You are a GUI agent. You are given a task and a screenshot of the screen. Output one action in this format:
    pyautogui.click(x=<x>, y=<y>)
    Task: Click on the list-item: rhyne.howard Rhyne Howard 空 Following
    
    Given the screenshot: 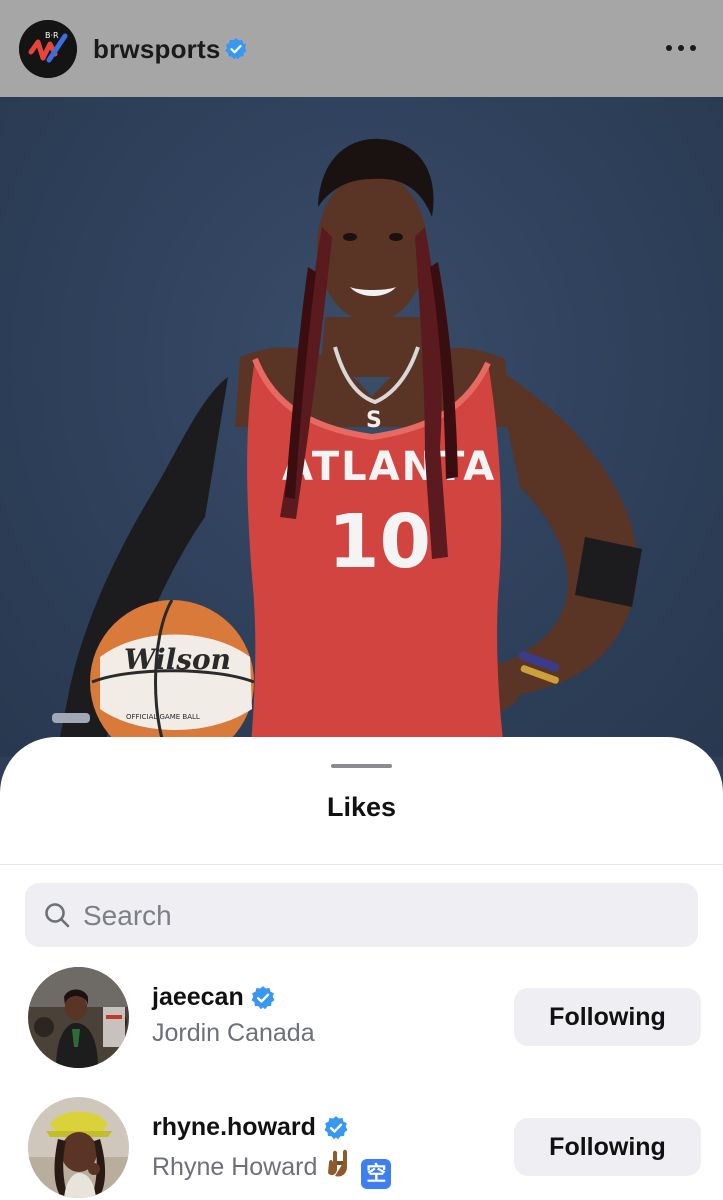 What is the action you would take?
    pyautogui.click(x=361, y=1148)
    